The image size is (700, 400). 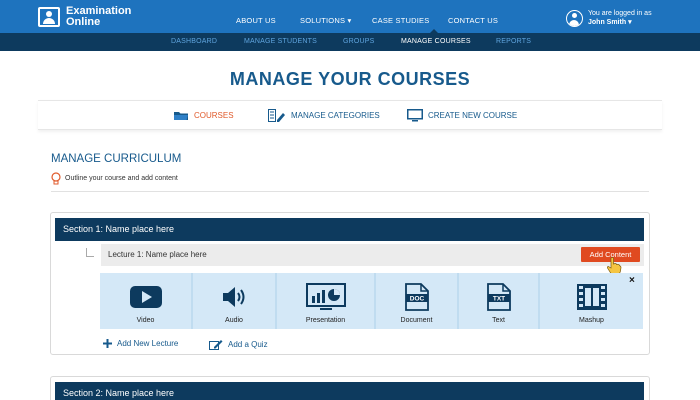 What do you see at coordinates (632, 281) in the screenshot?
I see `close-icon: ×` at bounding box center [632, 281].